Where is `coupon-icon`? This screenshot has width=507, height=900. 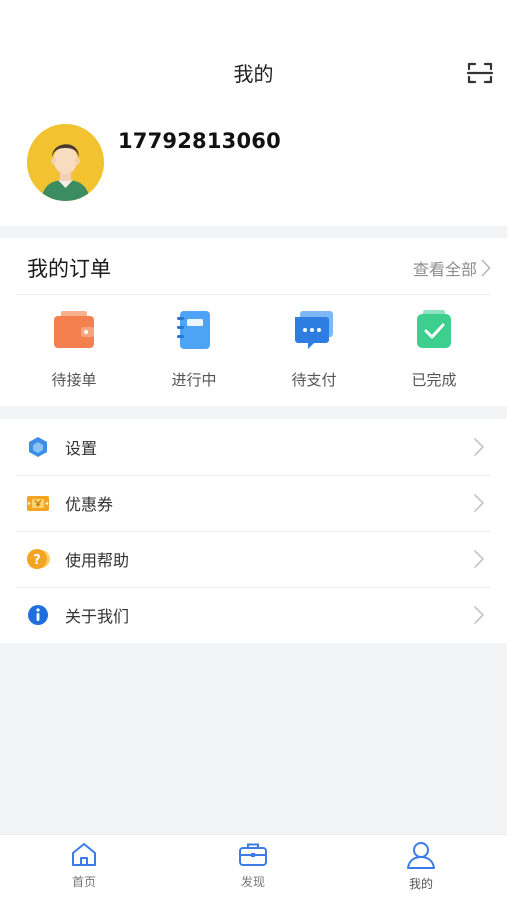
coupon-icon is located at coordinates (38, 503).